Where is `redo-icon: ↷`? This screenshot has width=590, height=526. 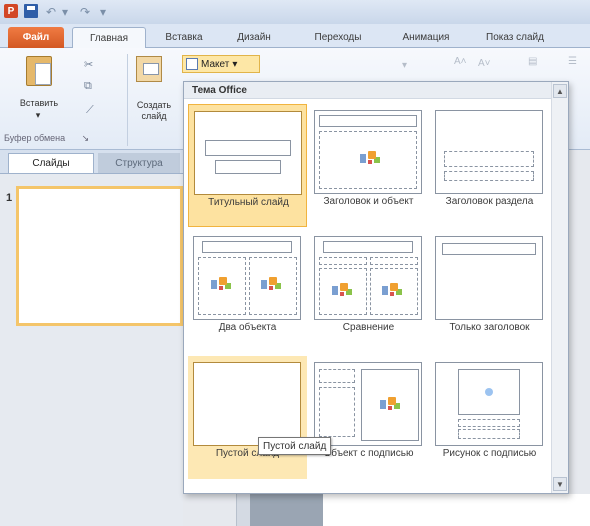 redo-icon: ↷ is located at coordinates (85, 12).